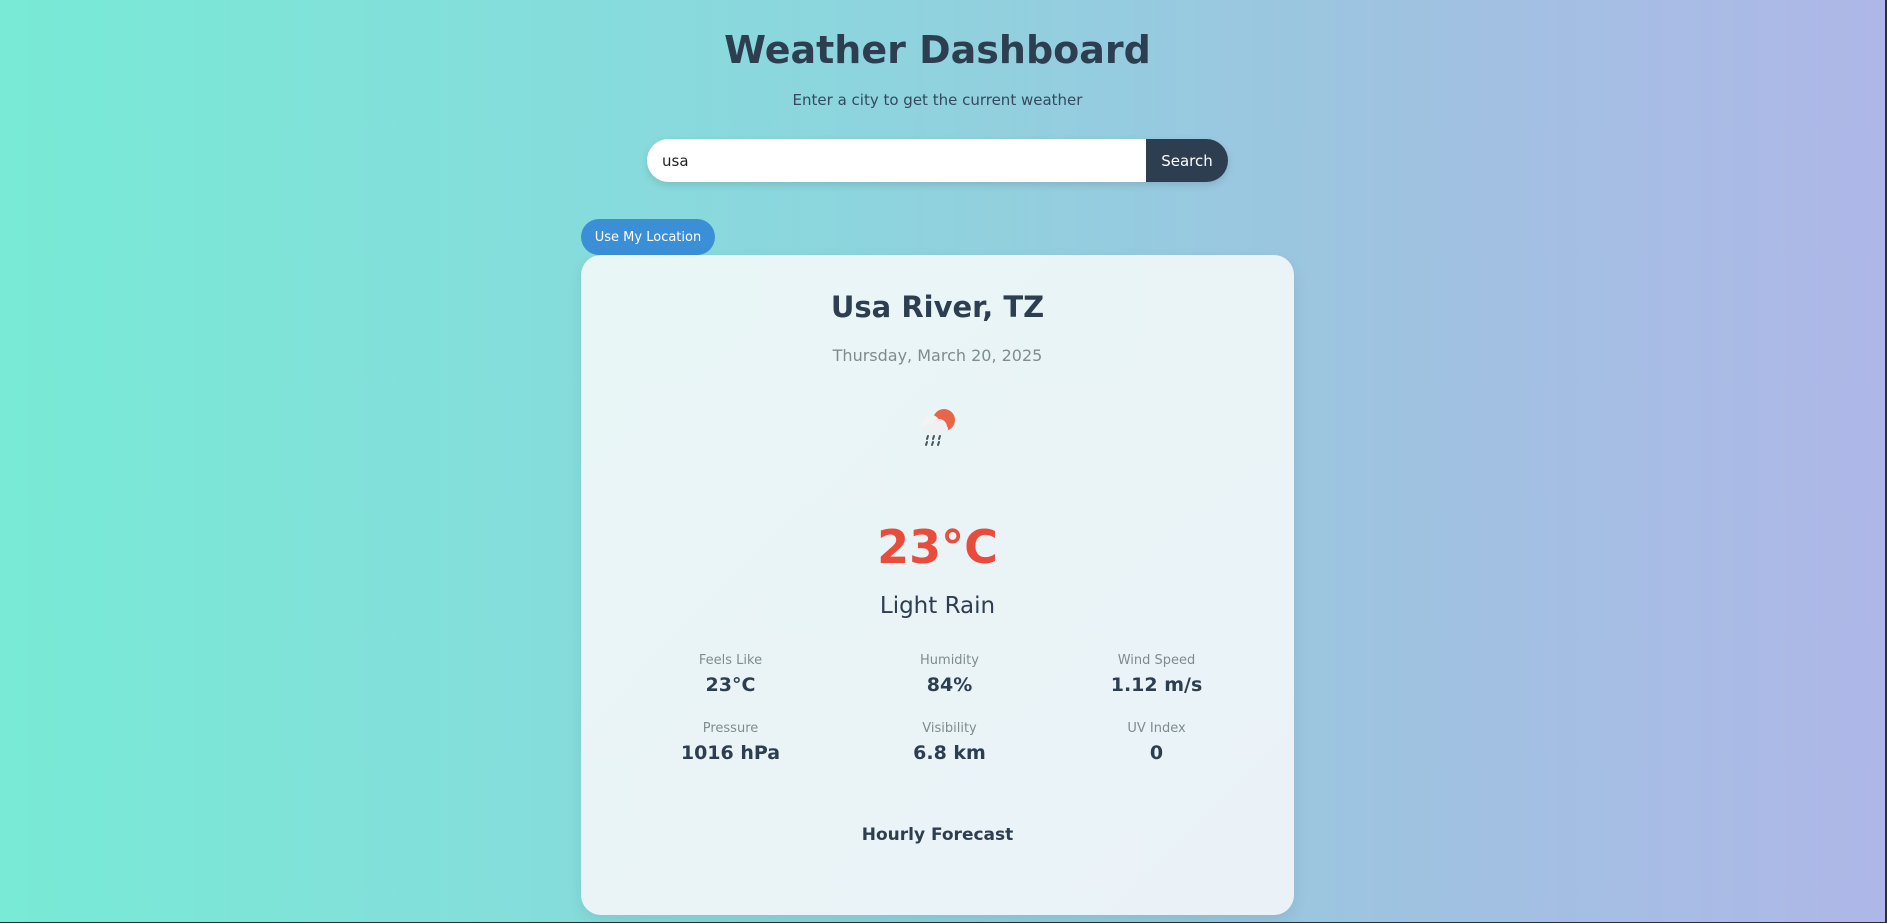 The width and height of the screenshot is (1887, 923). I want to click on detail-label: UV Index, so click(1156, 728).